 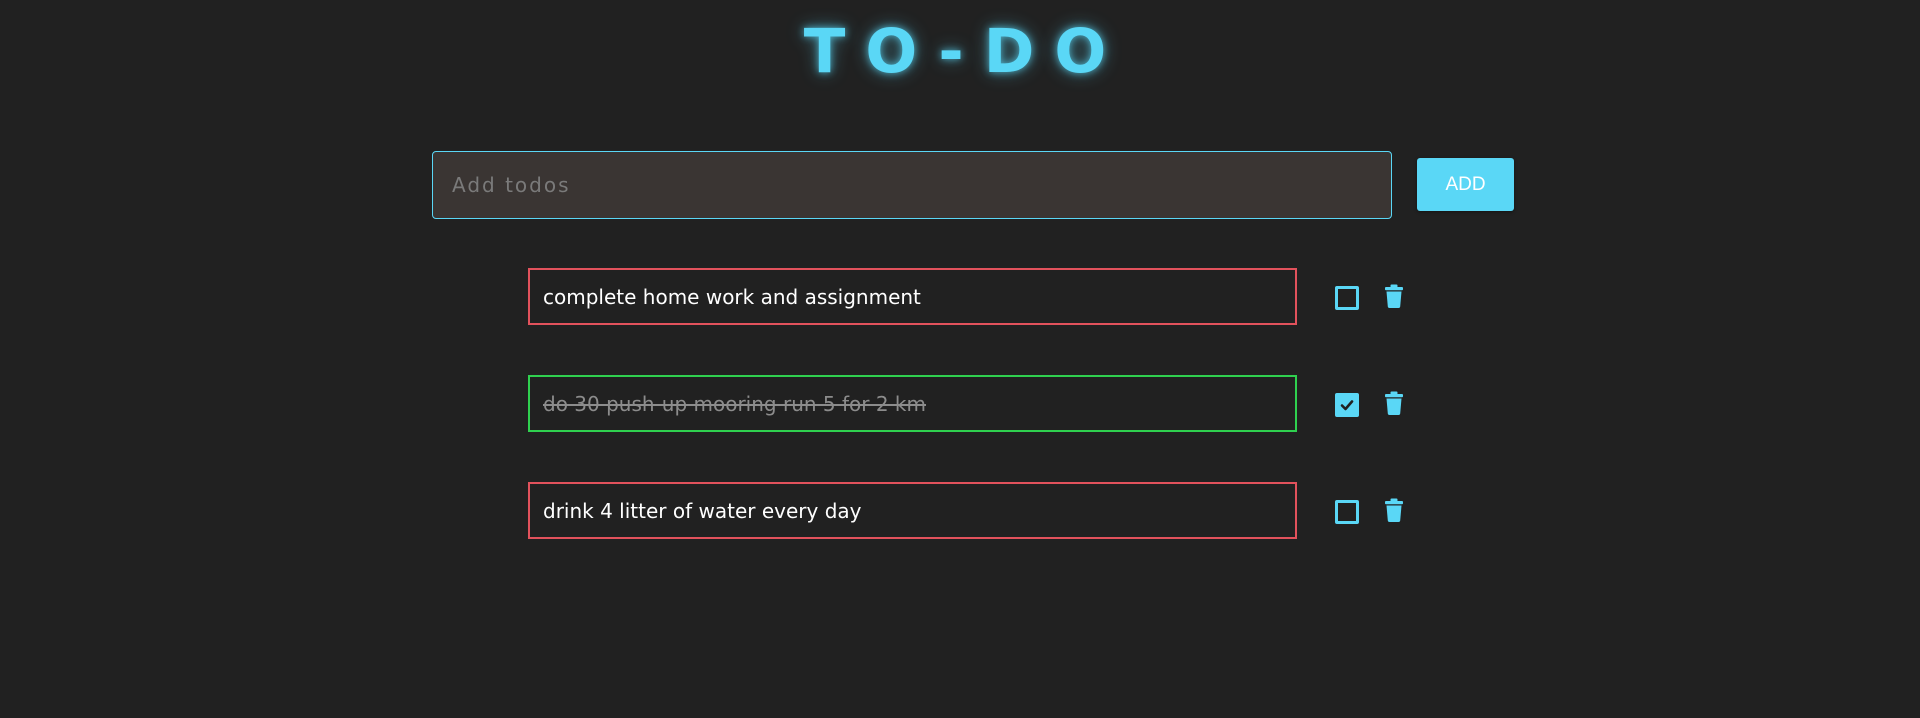 What do you see at coordinates (912, 510) in the screenshot?
I see `todo-text: drink 4 litter of water every day` at bounding box center [912, 510].